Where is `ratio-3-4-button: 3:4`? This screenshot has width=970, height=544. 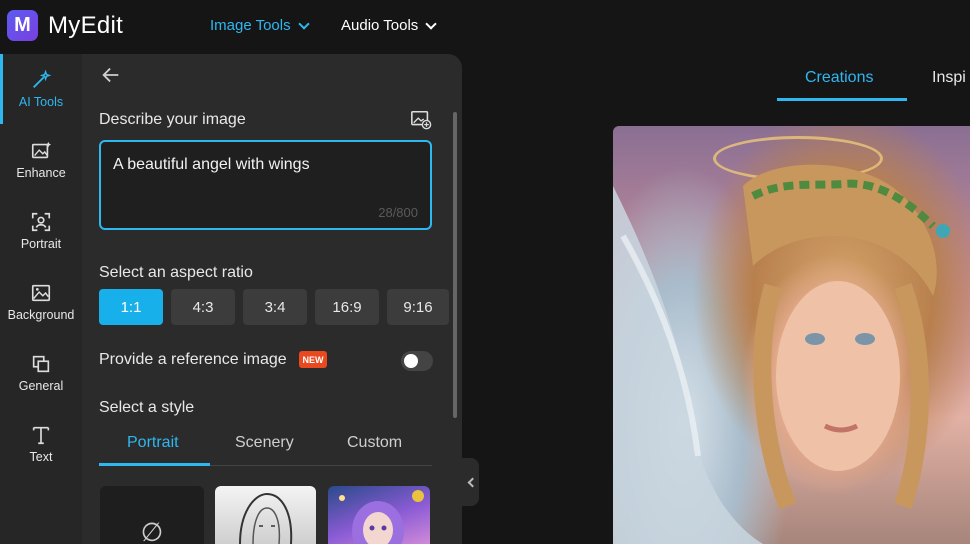
ratio-3-4-button: 3:4 is located at coordinates (275, 307).